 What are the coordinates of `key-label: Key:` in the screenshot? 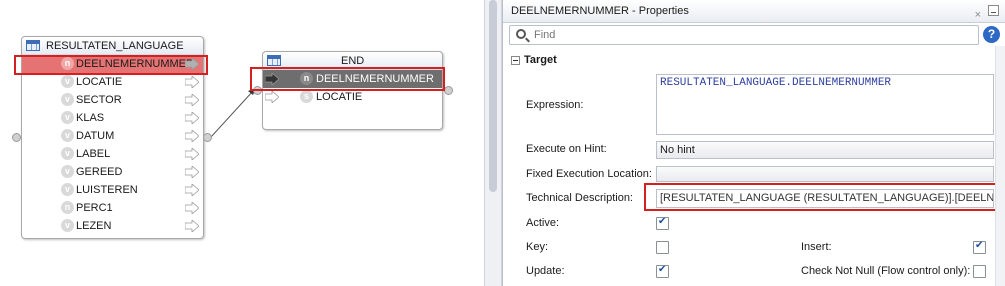 It's located at (537, 247).